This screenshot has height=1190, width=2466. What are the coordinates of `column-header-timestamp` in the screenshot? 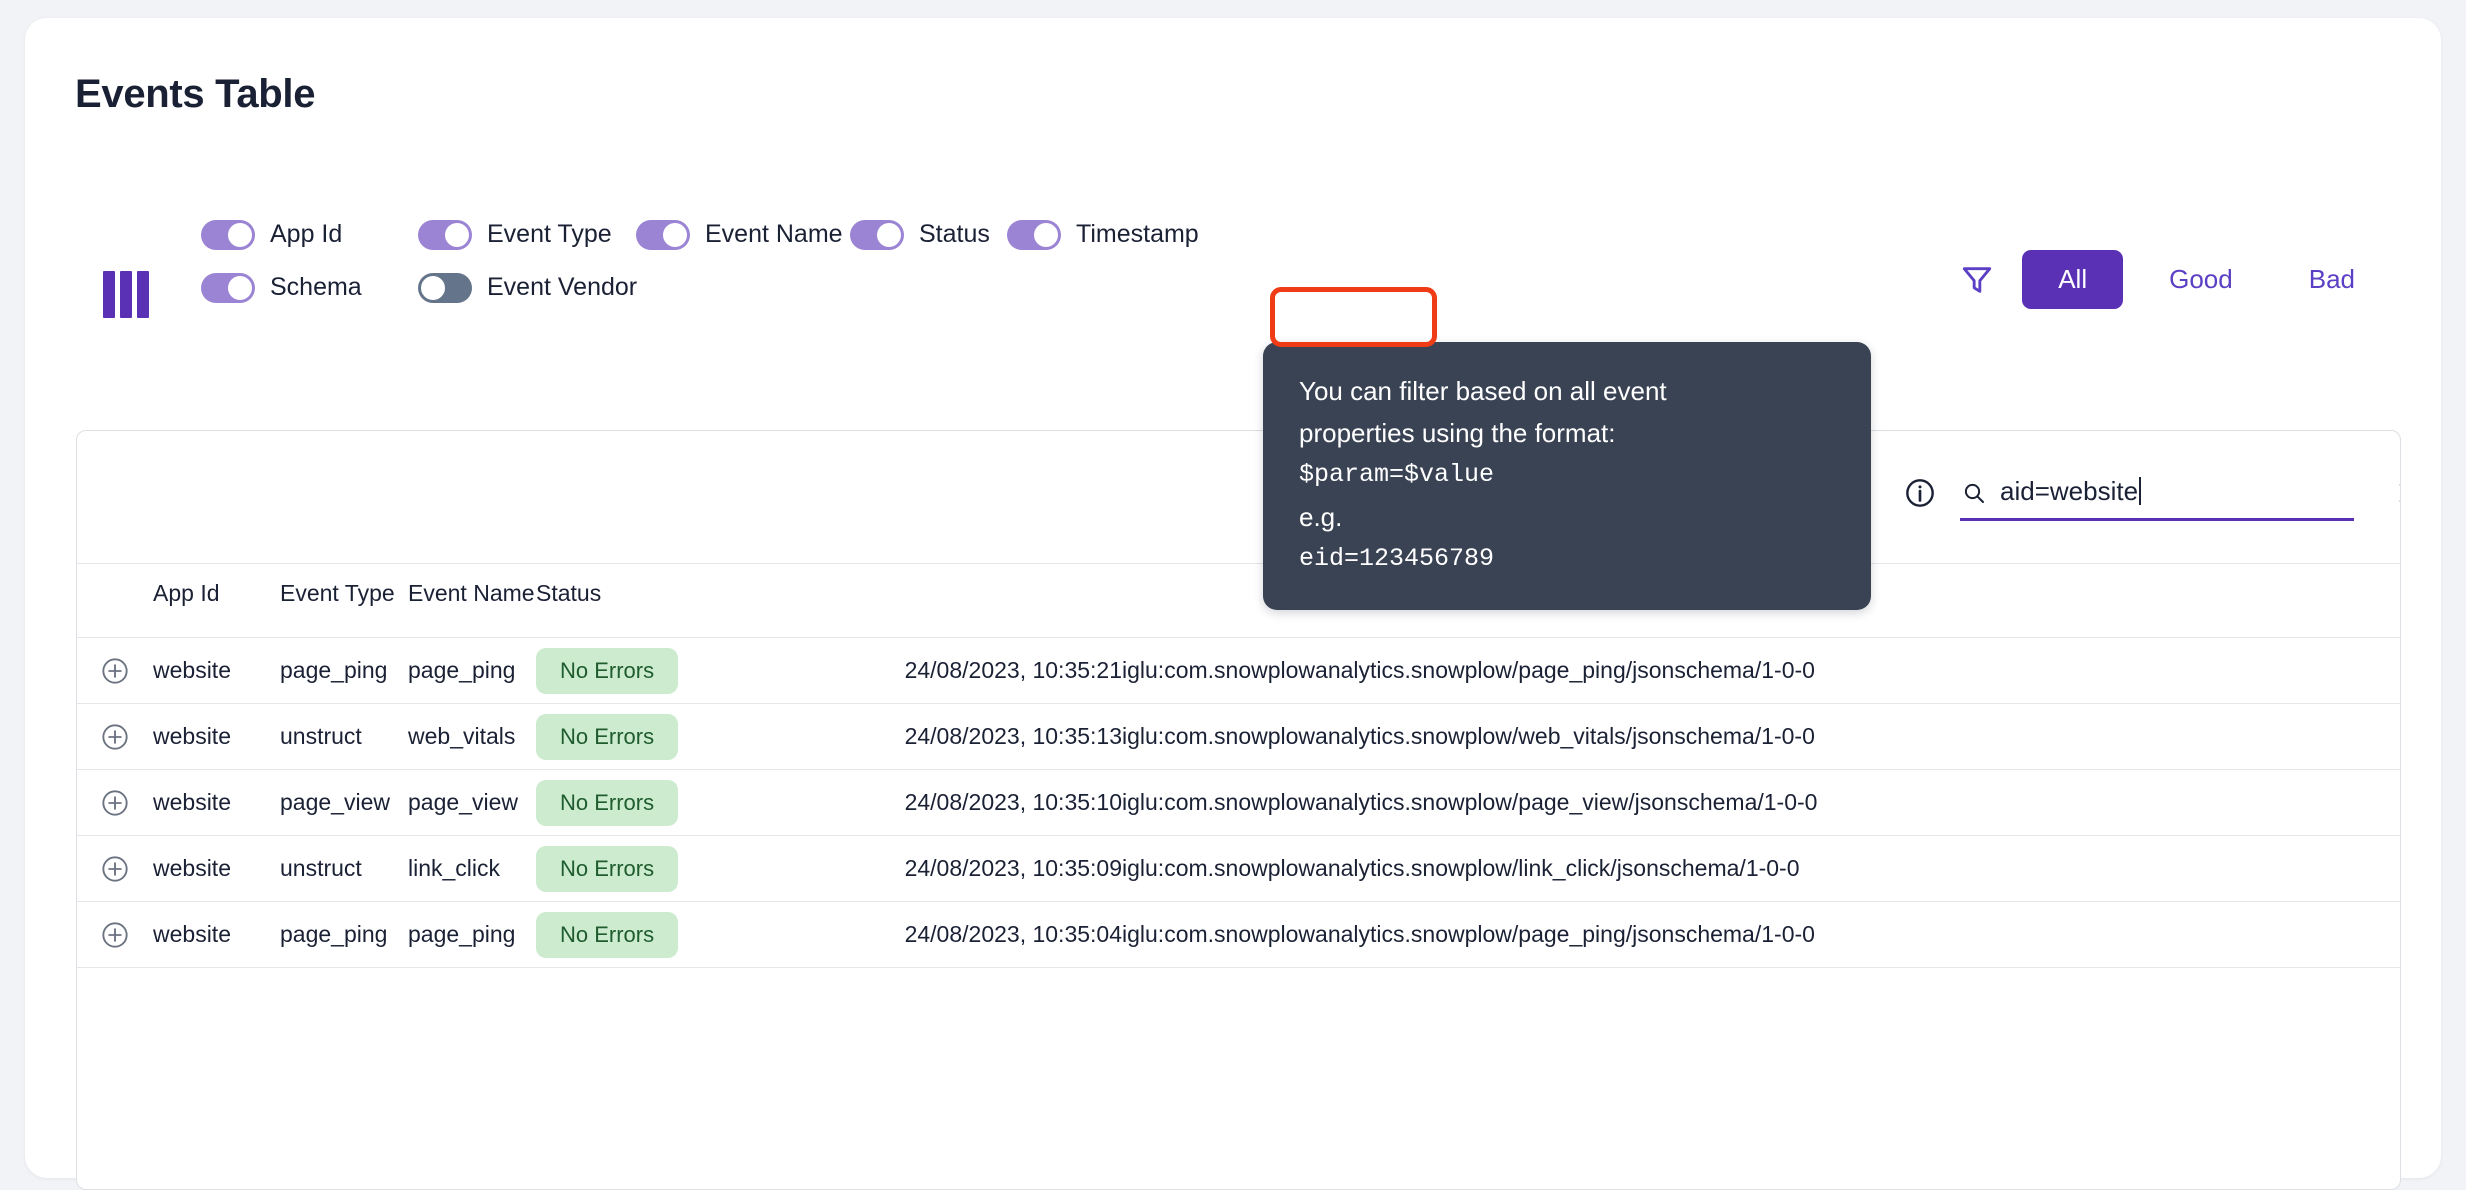 It's located at (987, 601).